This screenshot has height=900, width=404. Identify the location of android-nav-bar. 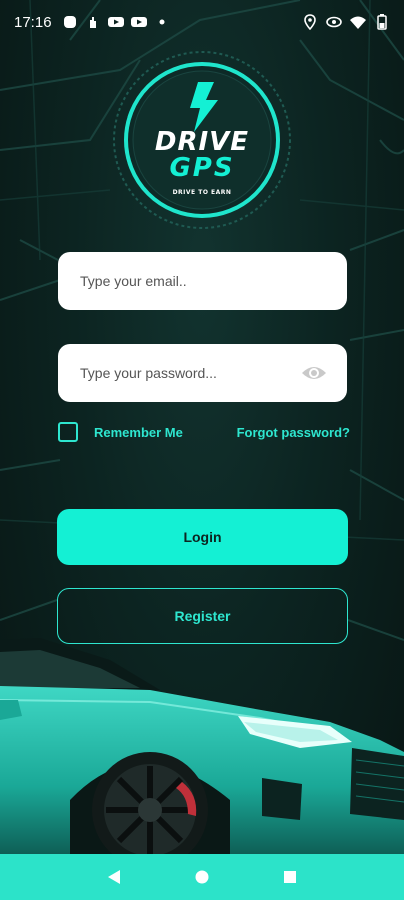
(202, 877).